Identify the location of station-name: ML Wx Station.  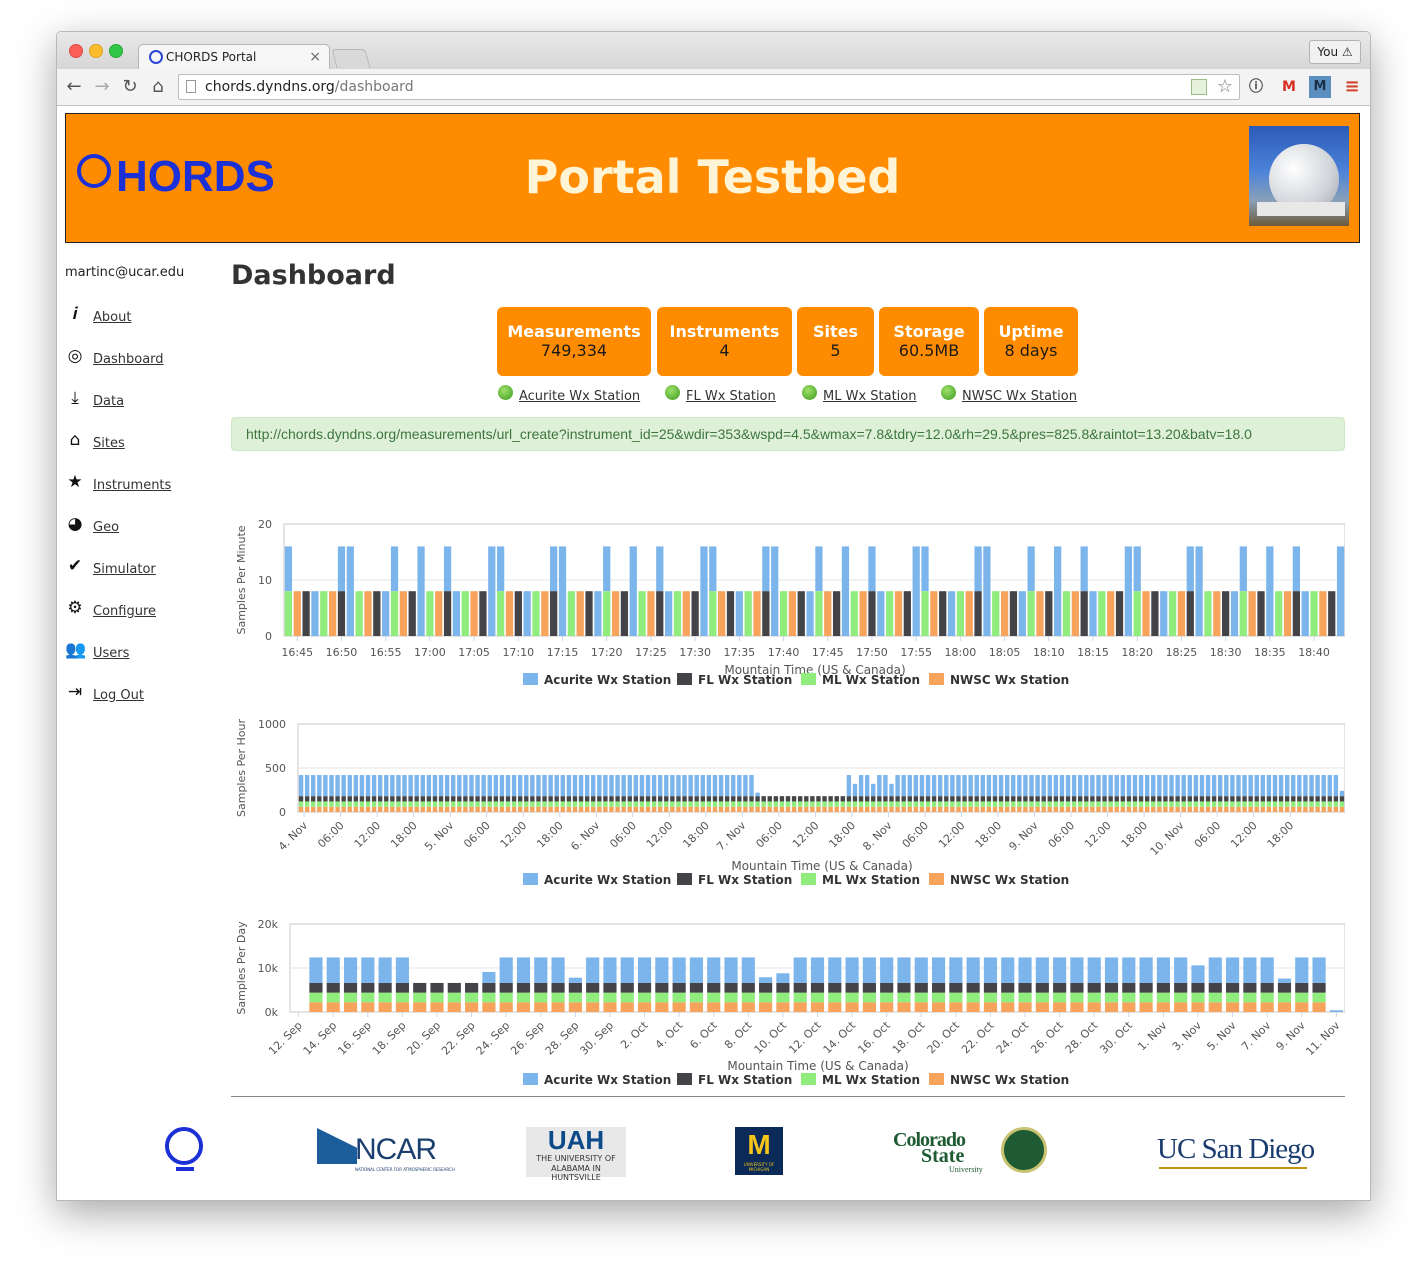
(870, 396).